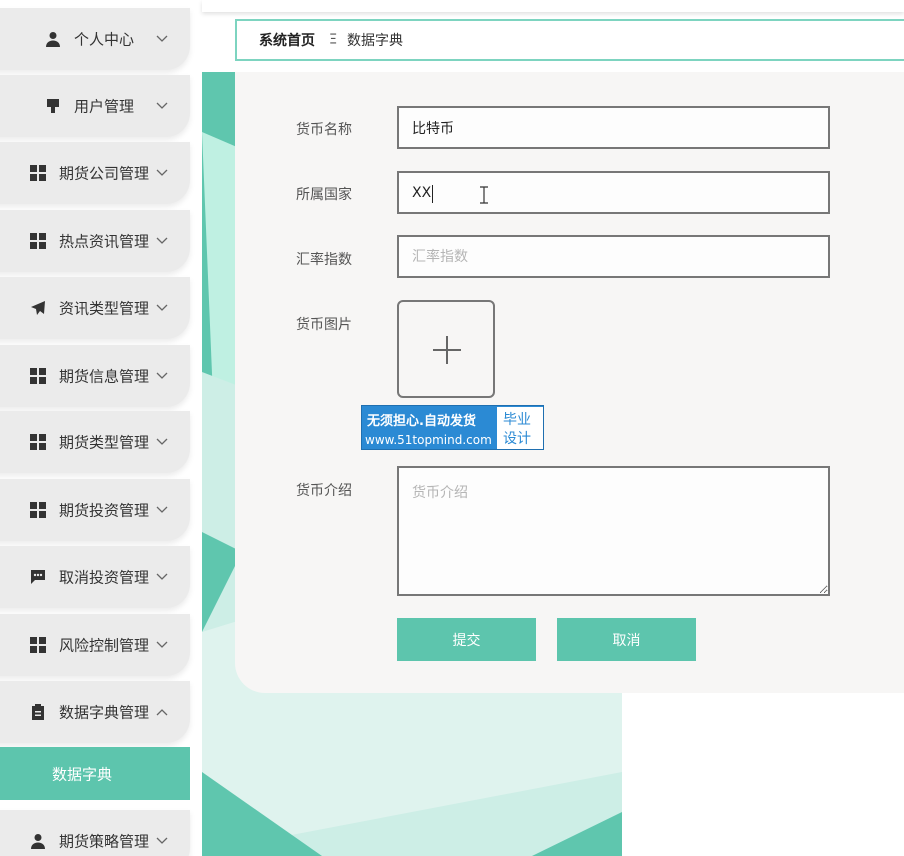 The width and height of the screenshot is (904, 856). I want to click on exchange-rate-input, so click(613, 256).